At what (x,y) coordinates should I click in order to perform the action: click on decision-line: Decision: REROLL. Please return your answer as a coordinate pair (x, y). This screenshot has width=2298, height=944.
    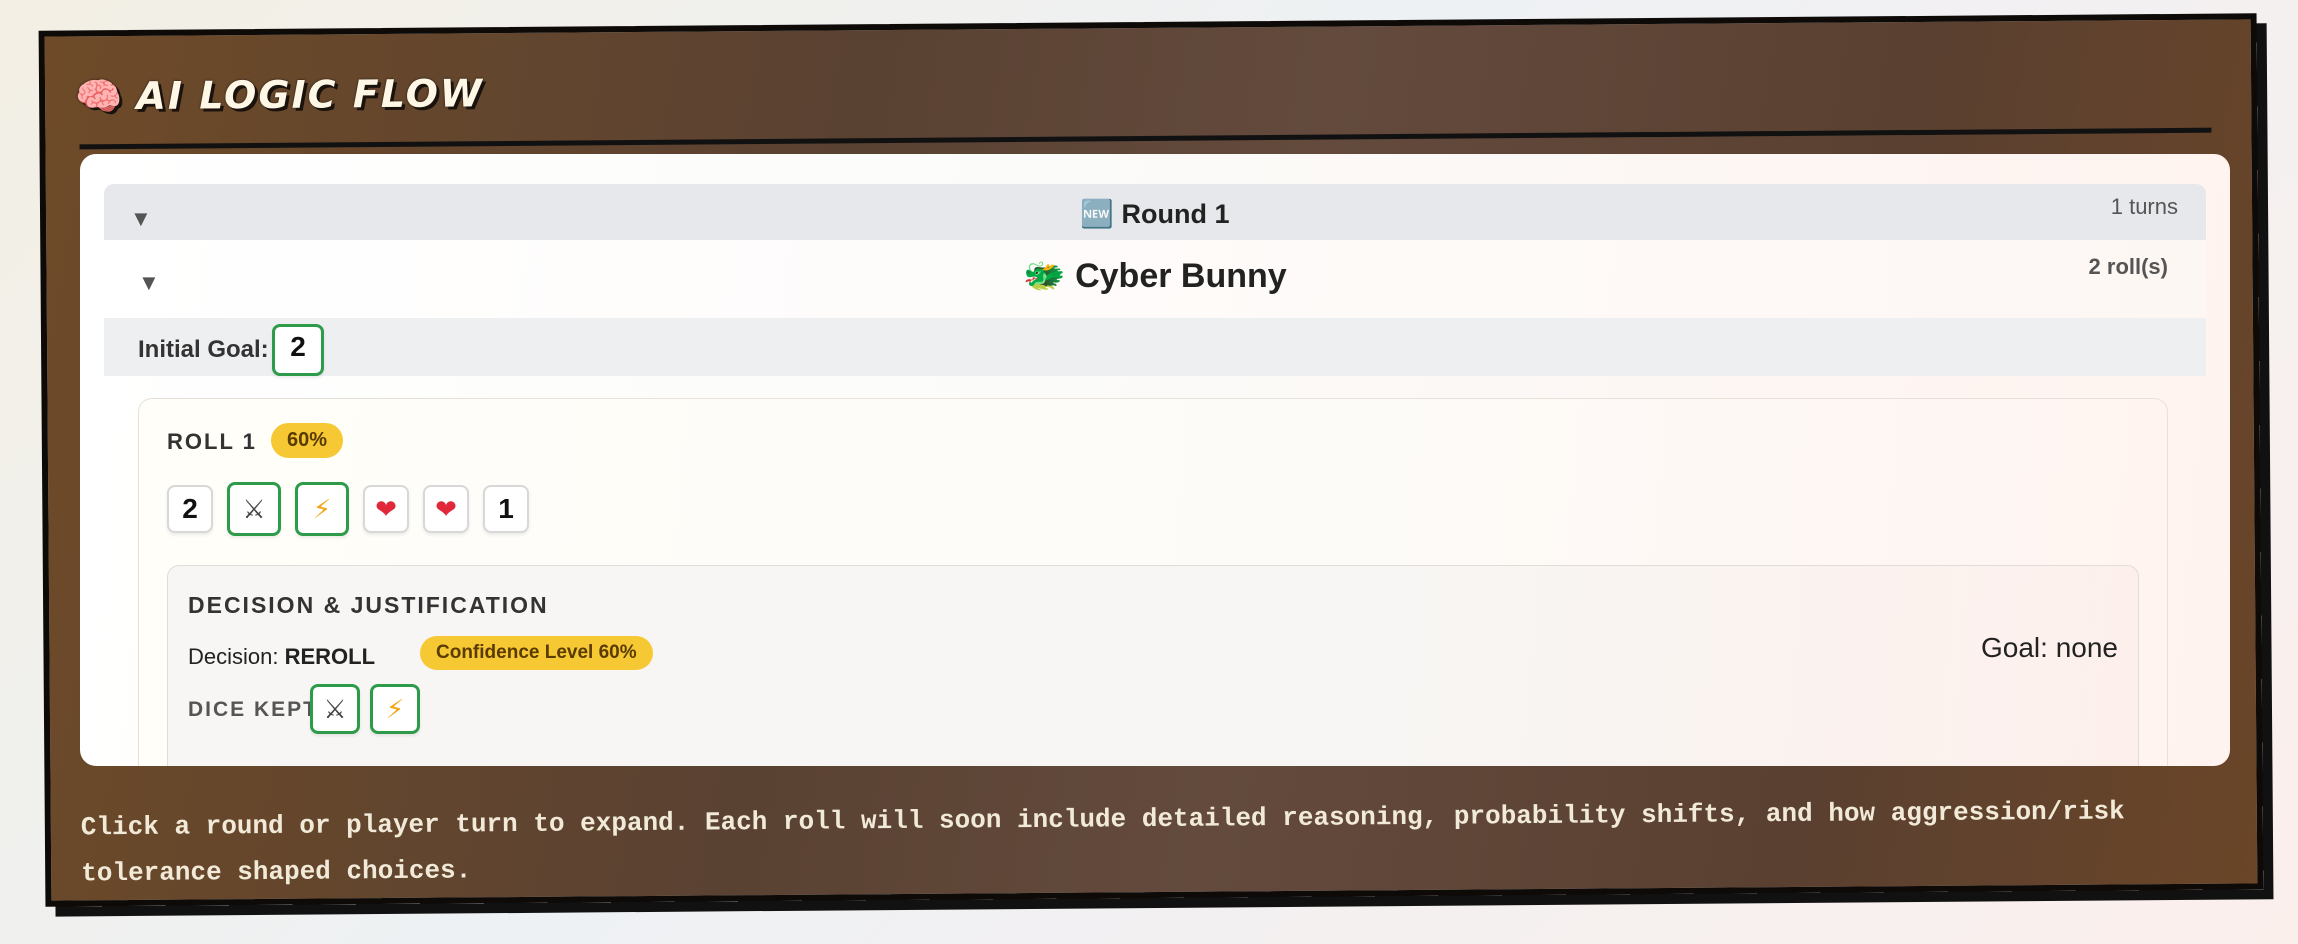
    Looking at the image, I should click on (281, 657).